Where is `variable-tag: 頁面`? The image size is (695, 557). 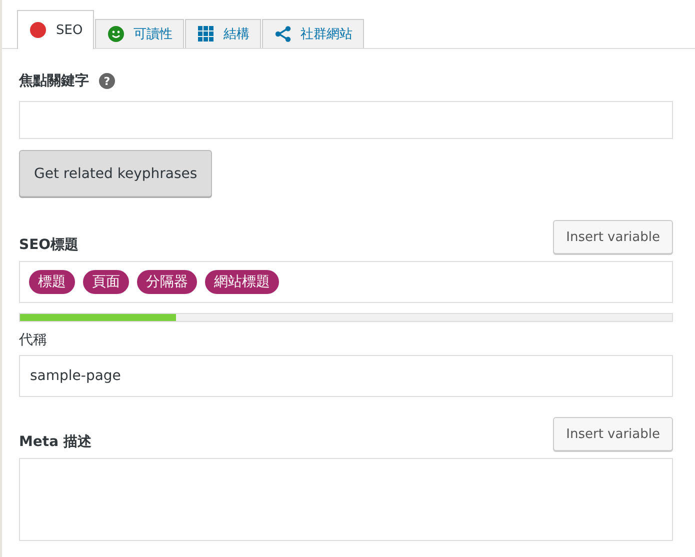
variable-tag: 頁面 is located at coordinates (106, 282).